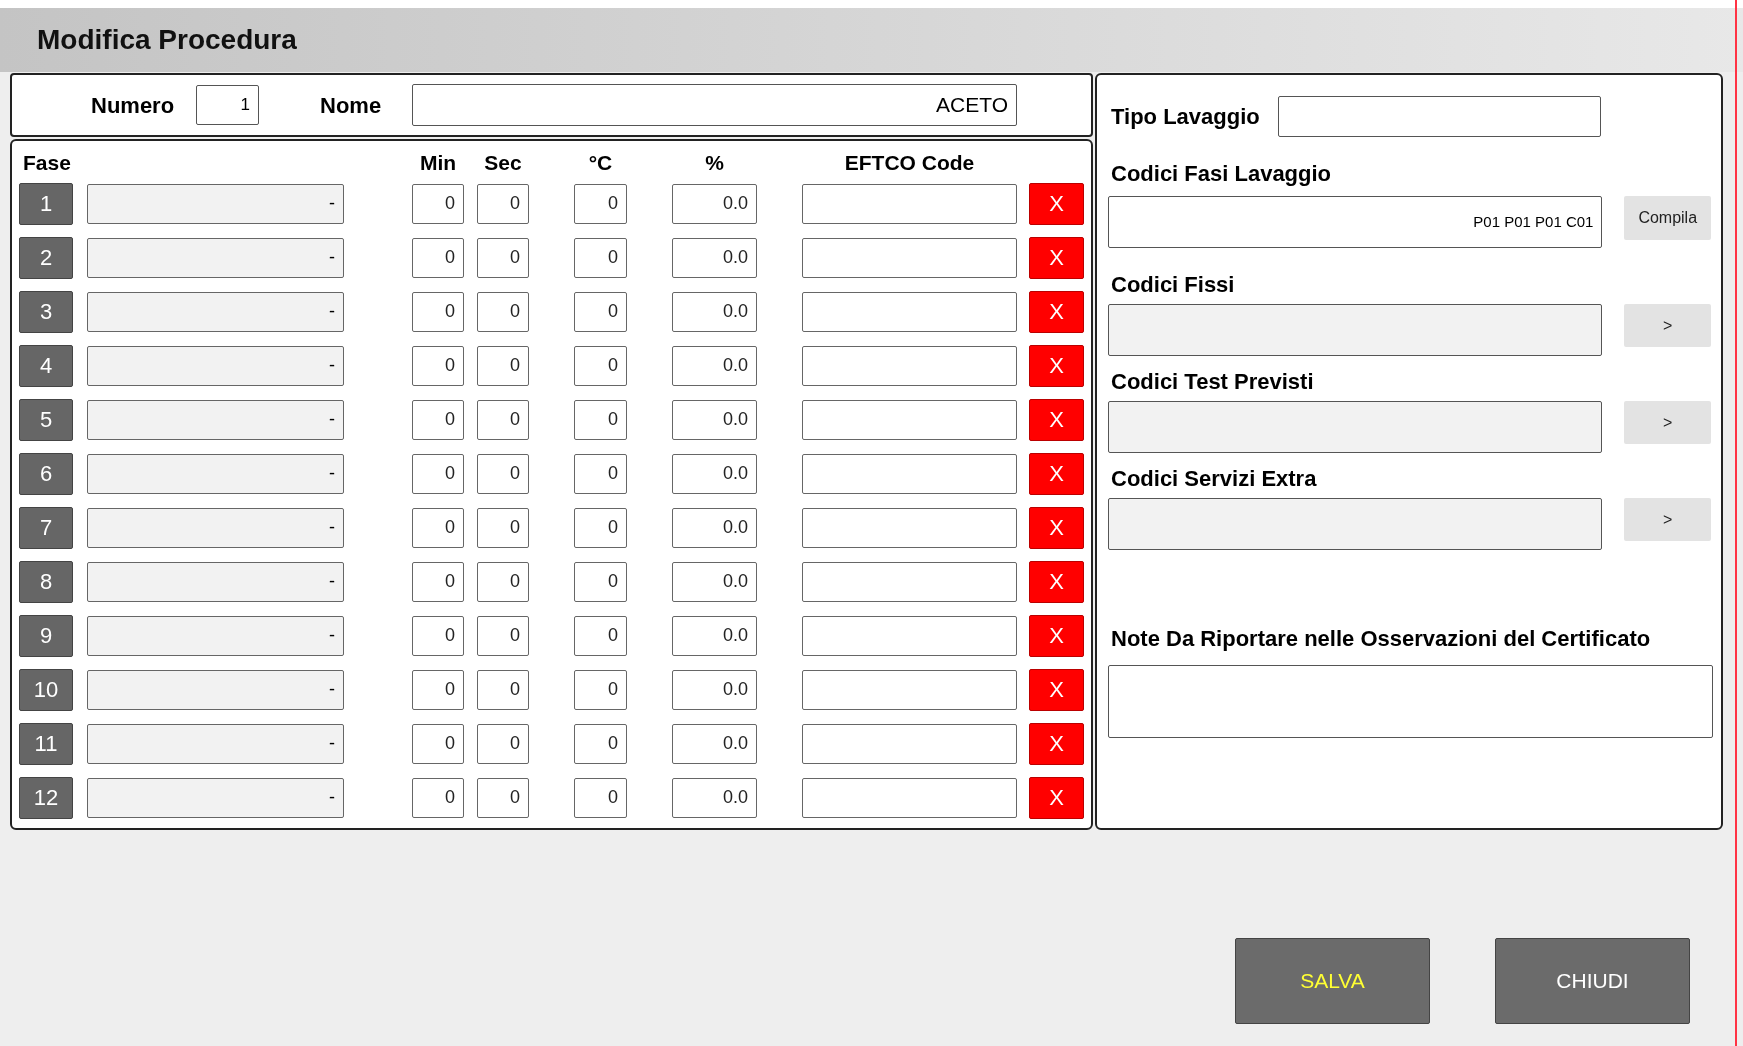  I want to click on nome-field: ACETO, so click(714, 105).